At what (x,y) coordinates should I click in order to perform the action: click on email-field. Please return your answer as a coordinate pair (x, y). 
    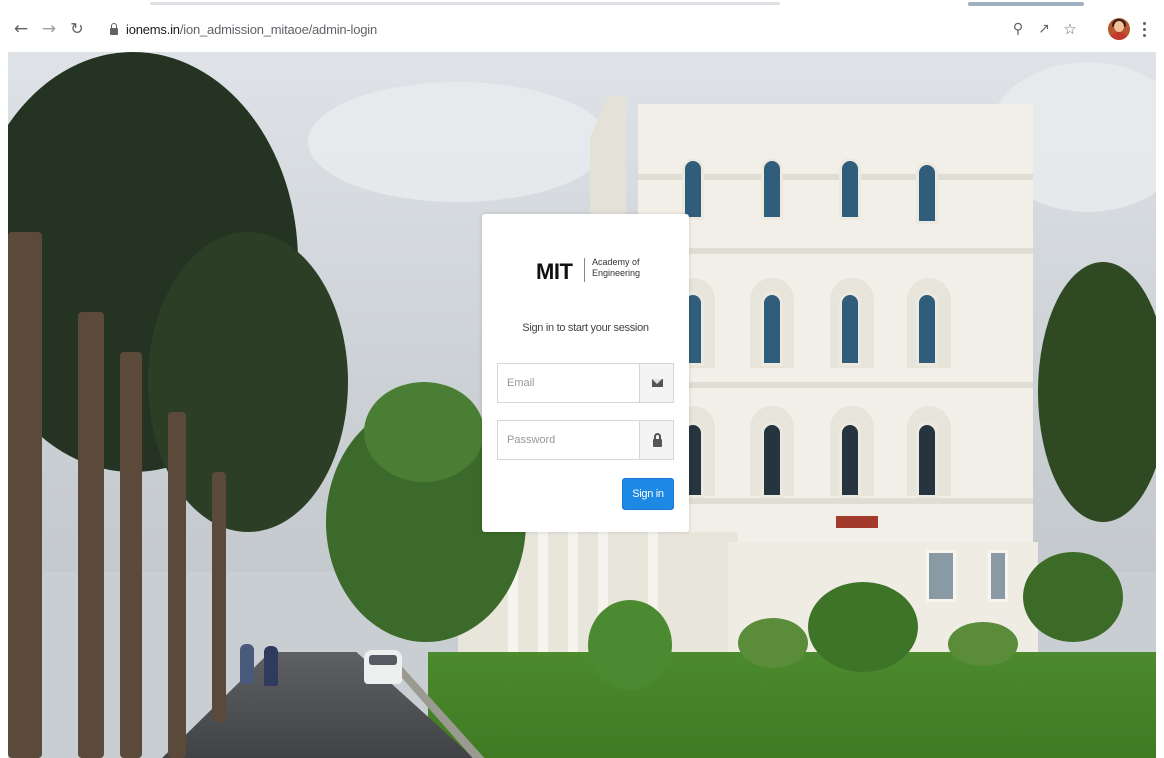
    Looking at the image, I should click on (585, 383).